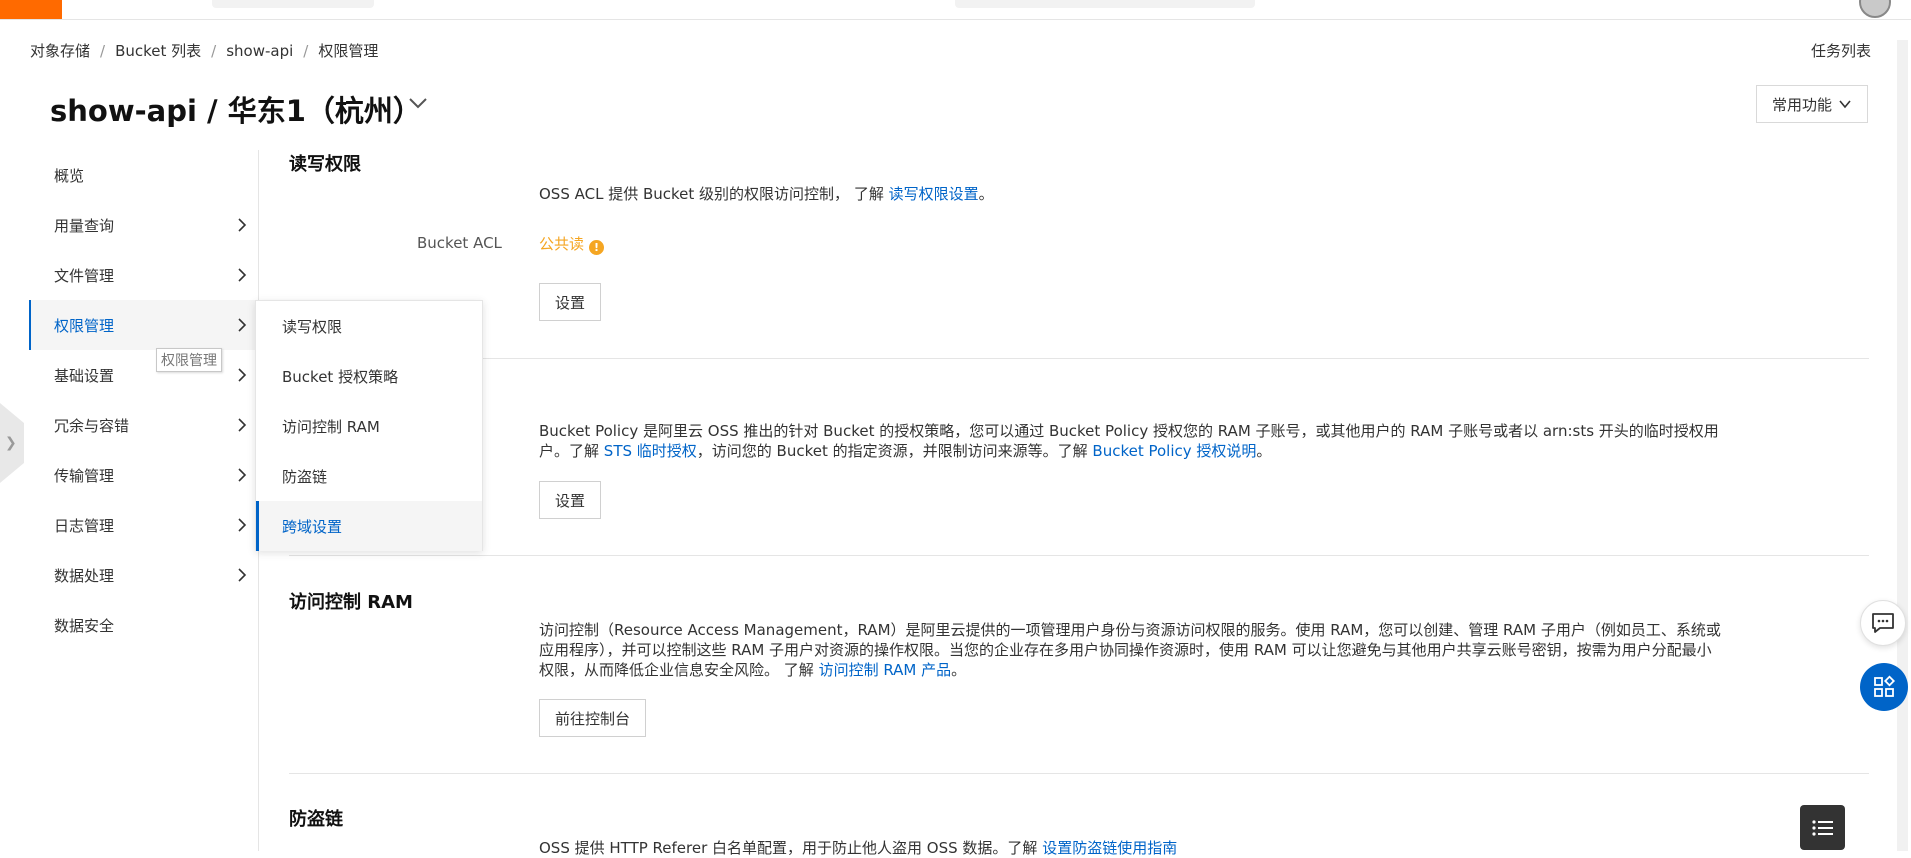  What do you see at coordinates (144, 375) in the screenshot?
I see `sidebar-item-basic-settings: 基础设置` at bounding box center [144, 375].